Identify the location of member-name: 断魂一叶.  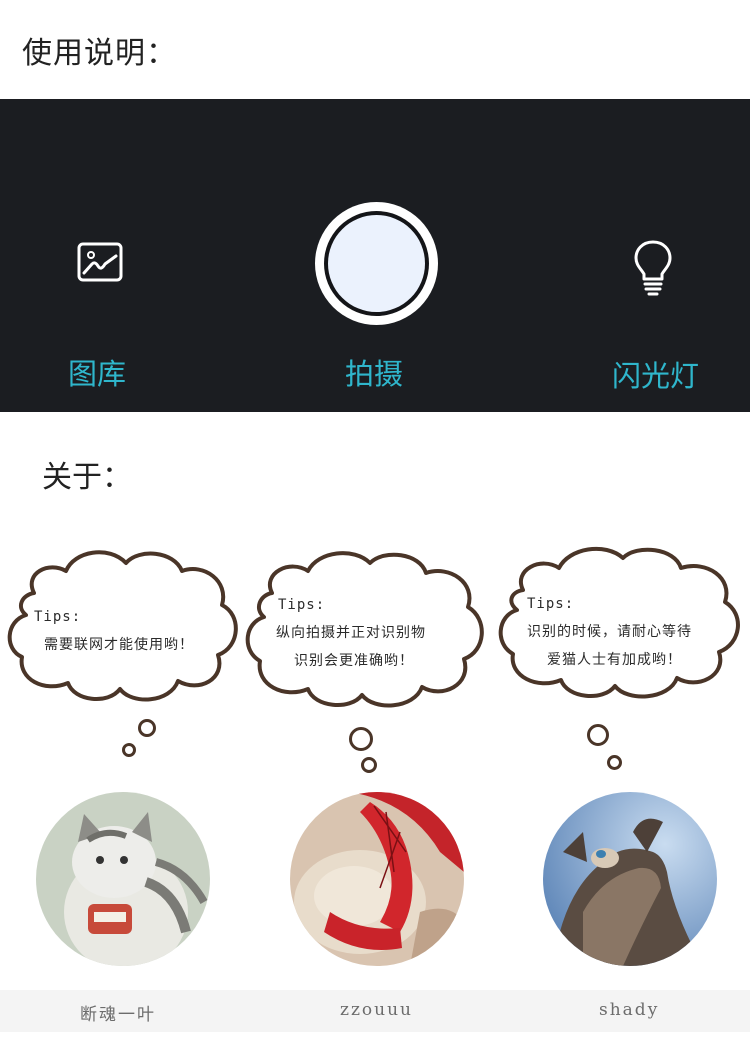
(118, 1015).